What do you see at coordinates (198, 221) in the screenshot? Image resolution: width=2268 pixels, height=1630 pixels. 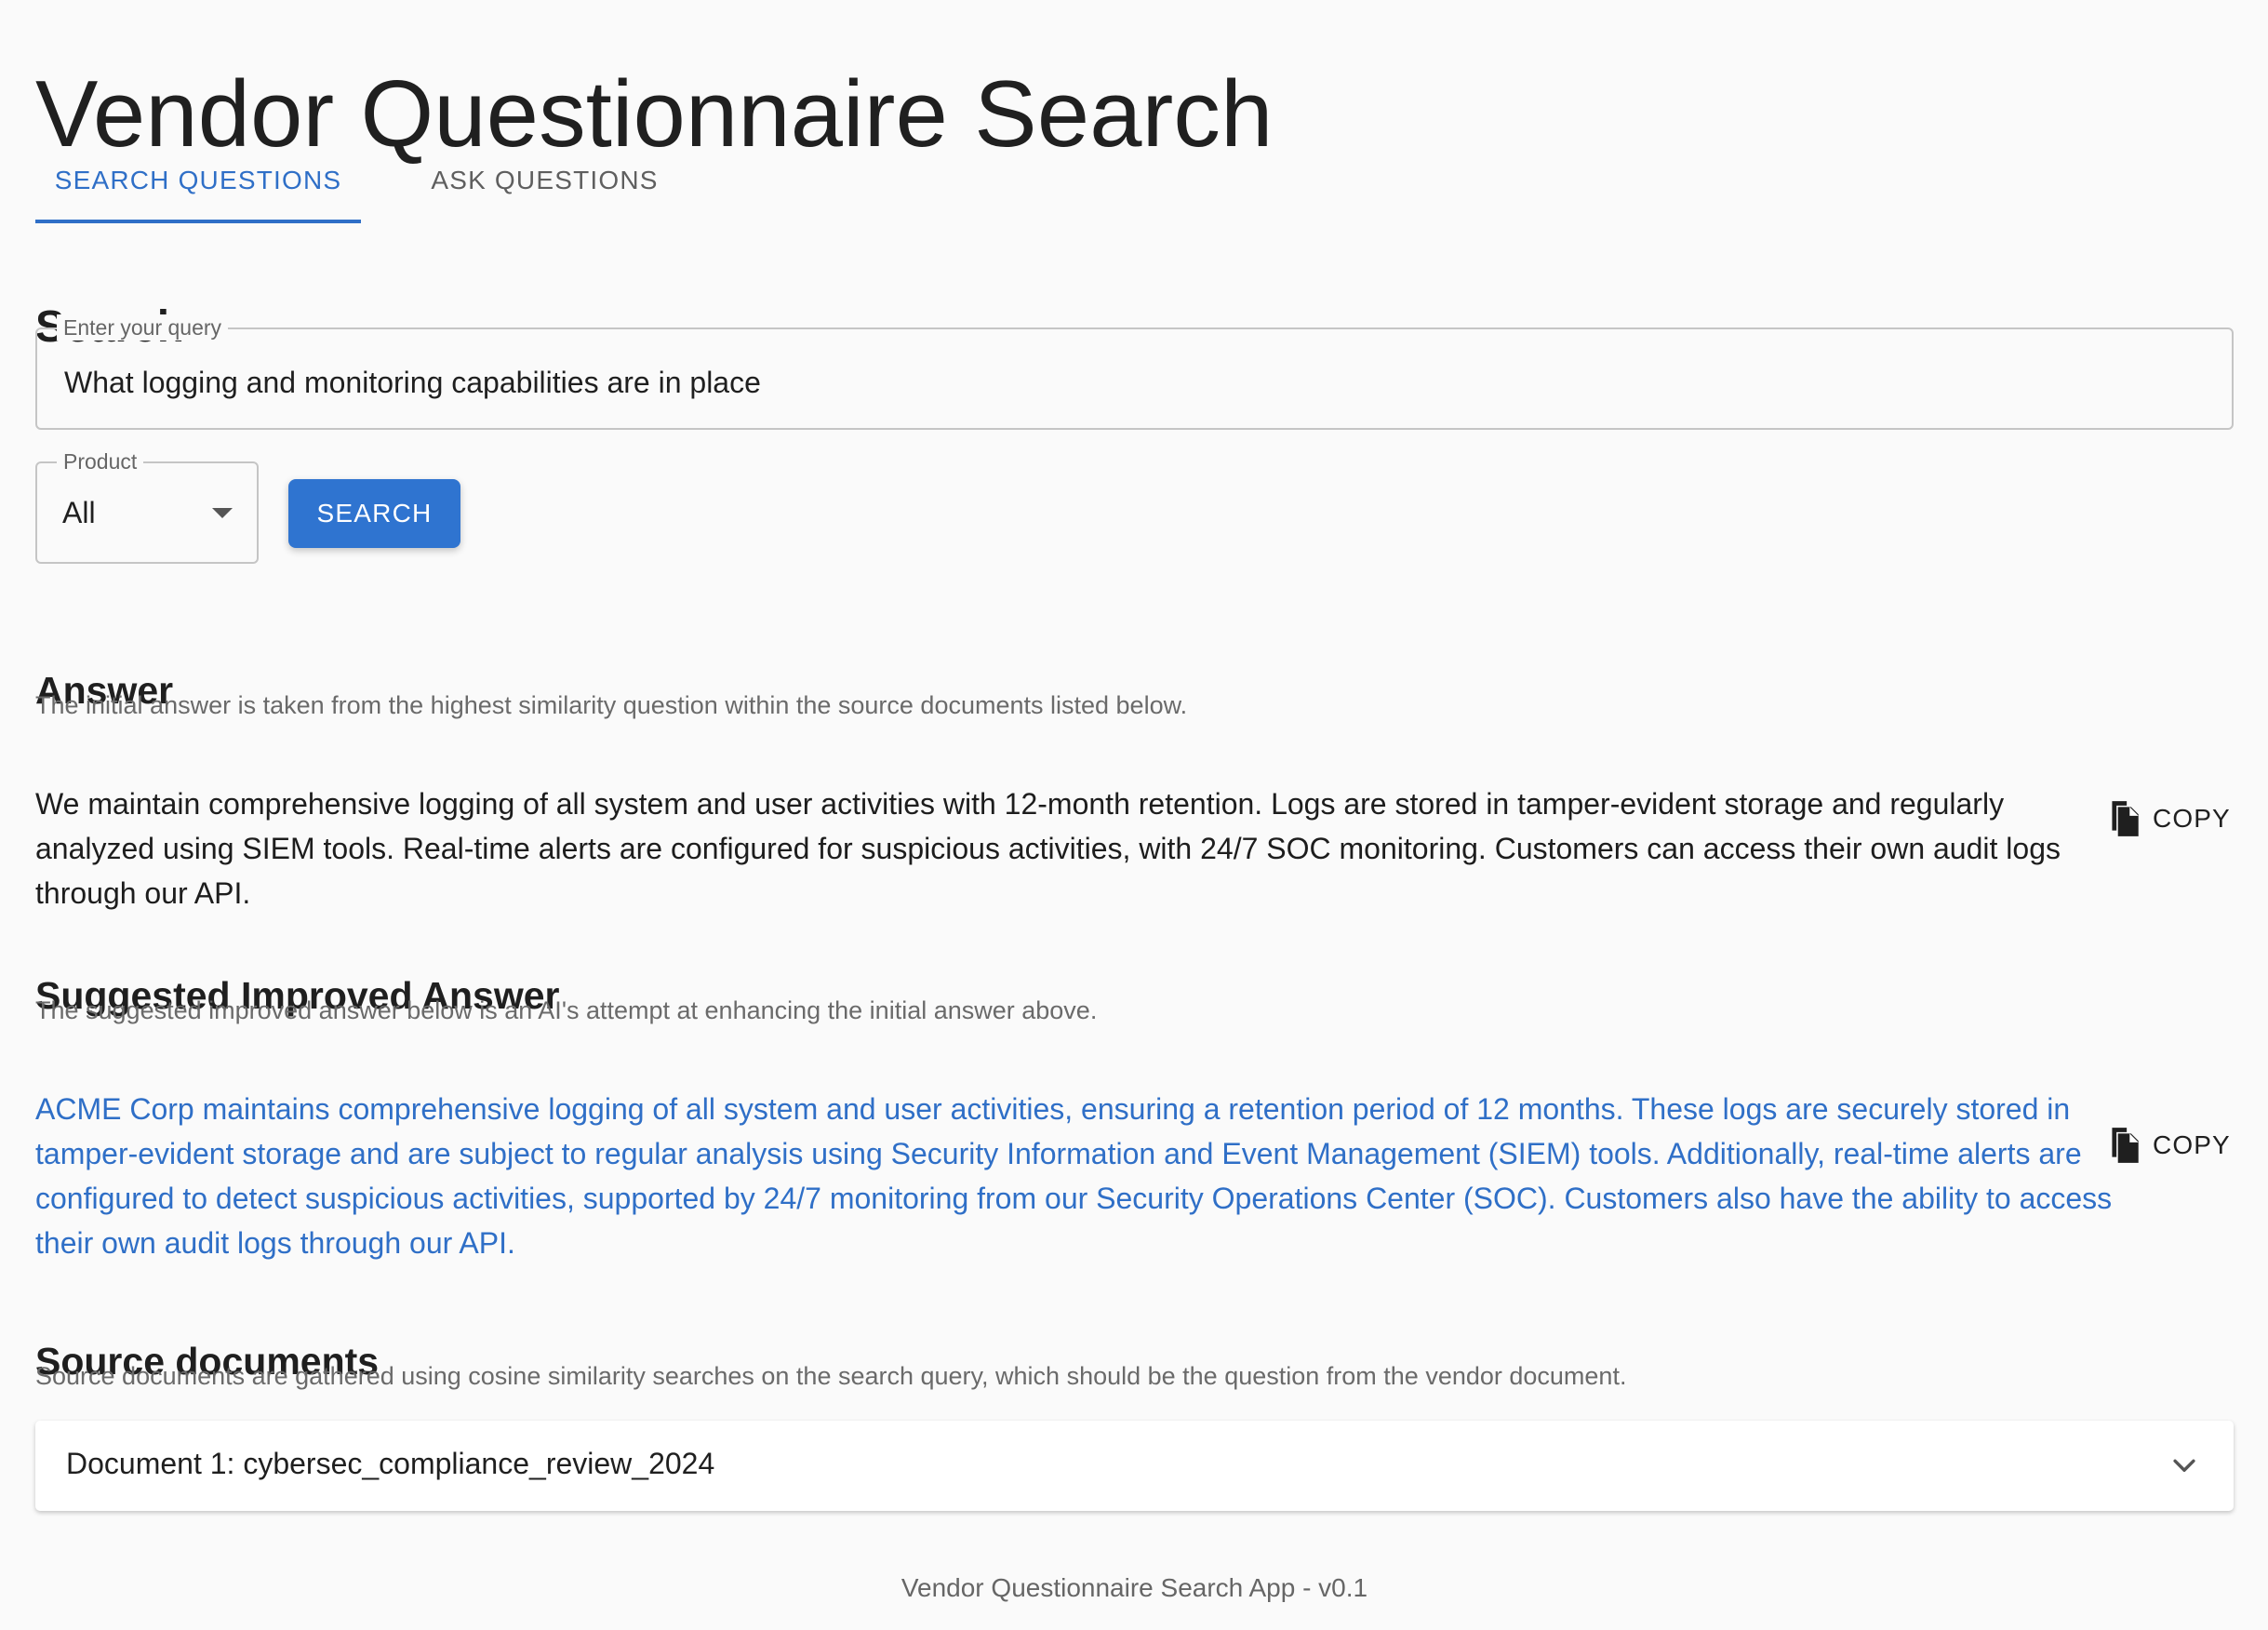 I see `active-tab-indicator` at bounding box center [198, 221].